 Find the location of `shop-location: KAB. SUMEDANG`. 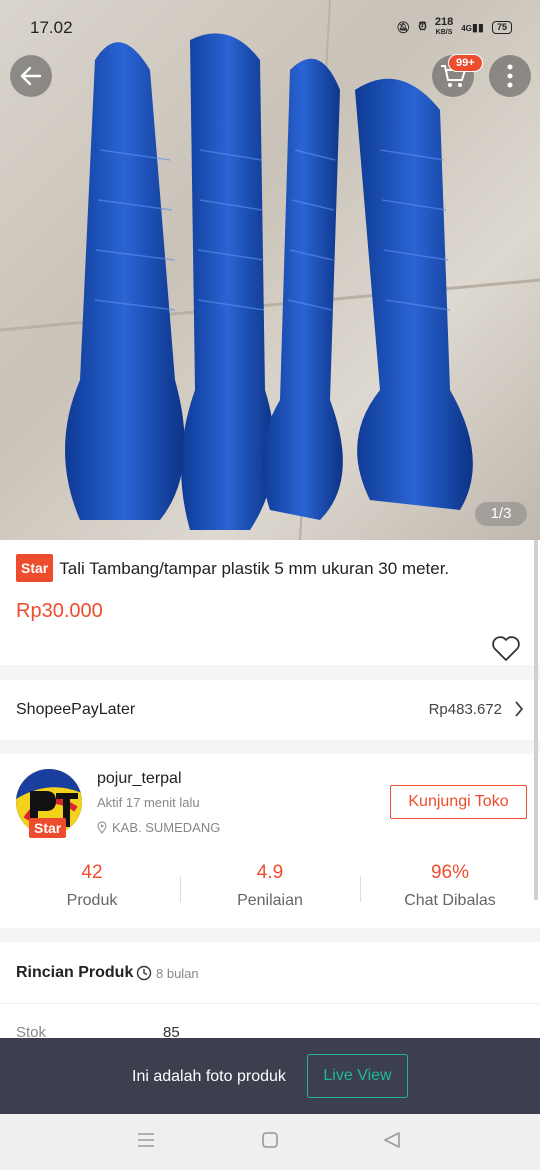

shop-location: KAB. SUMEDANG is located at coordinates (158, 827).